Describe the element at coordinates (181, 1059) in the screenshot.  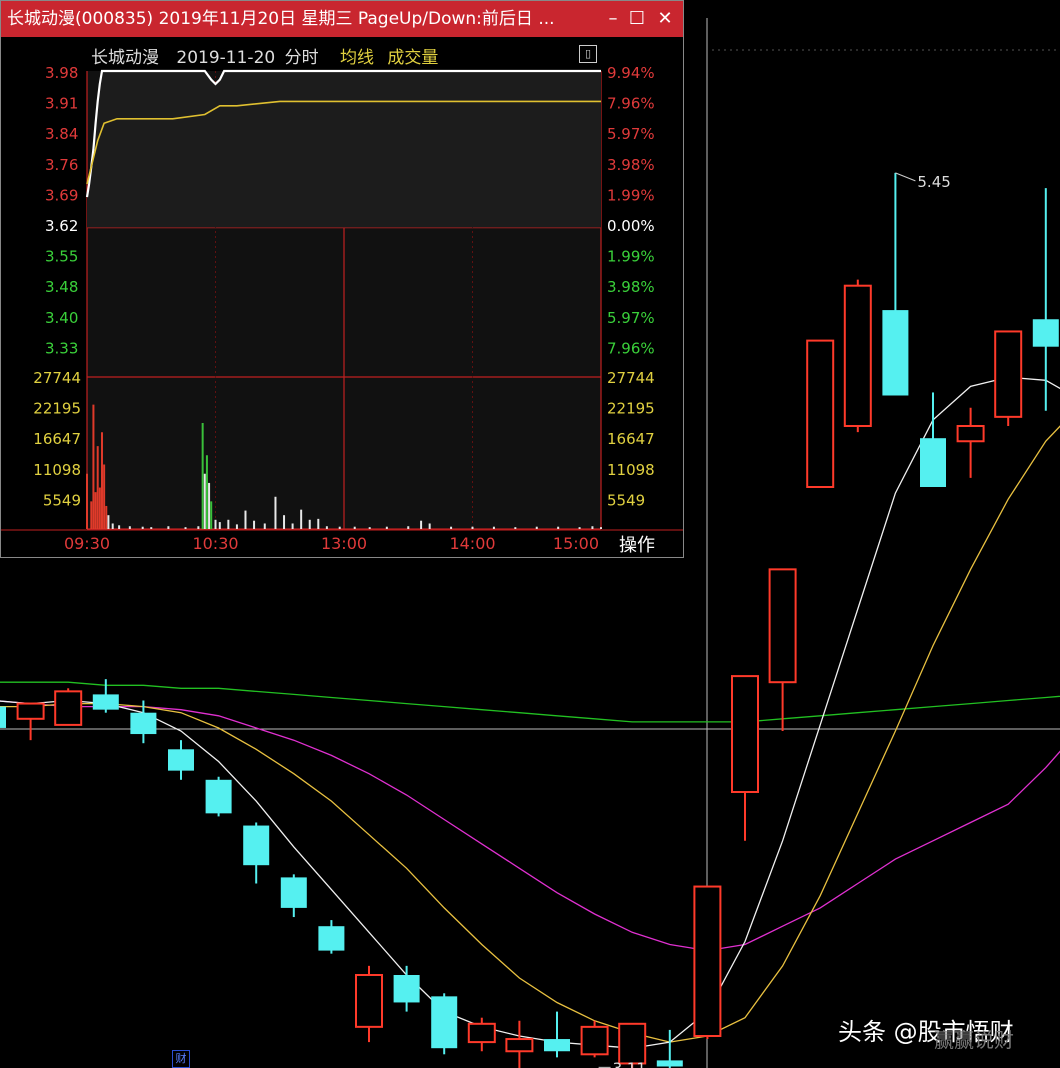
I see `corner-tag: 财` at that location.